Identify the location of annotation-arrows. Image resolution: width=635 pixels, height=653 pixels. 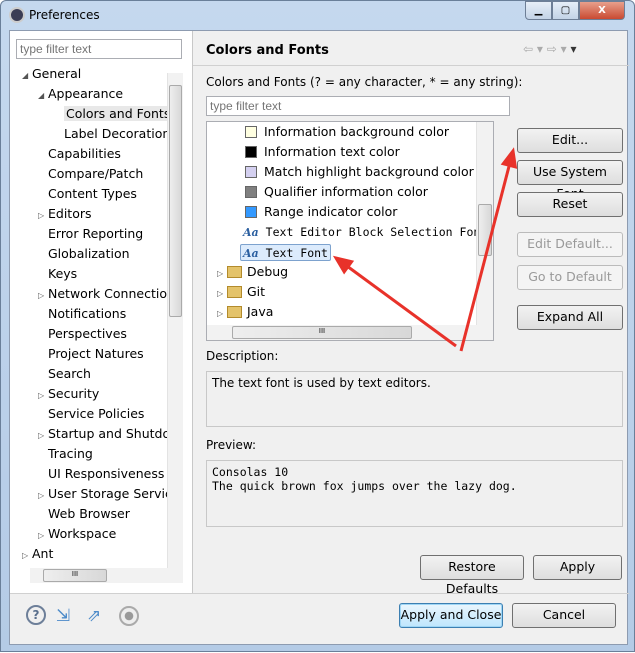
(425, 249).